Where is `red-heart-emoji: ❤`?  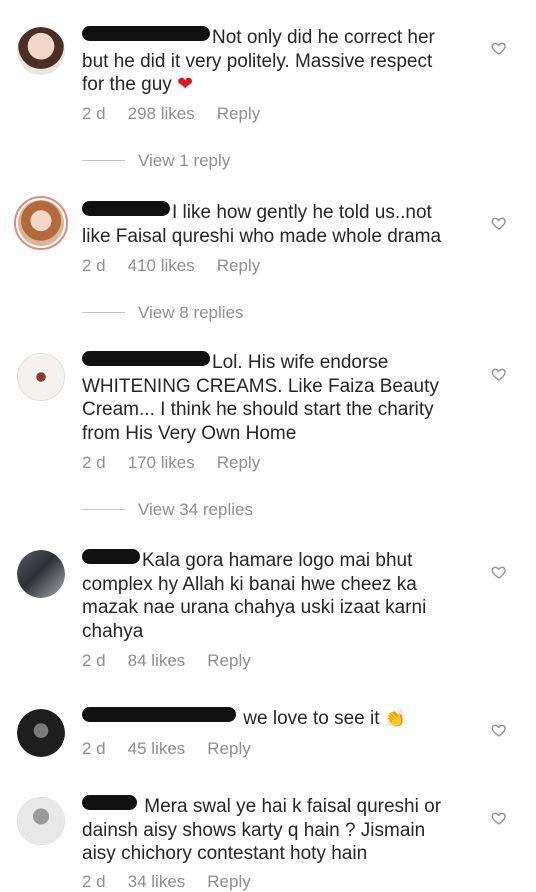 red-heart-emoji: ❤ is located at coordinates (185, 84).